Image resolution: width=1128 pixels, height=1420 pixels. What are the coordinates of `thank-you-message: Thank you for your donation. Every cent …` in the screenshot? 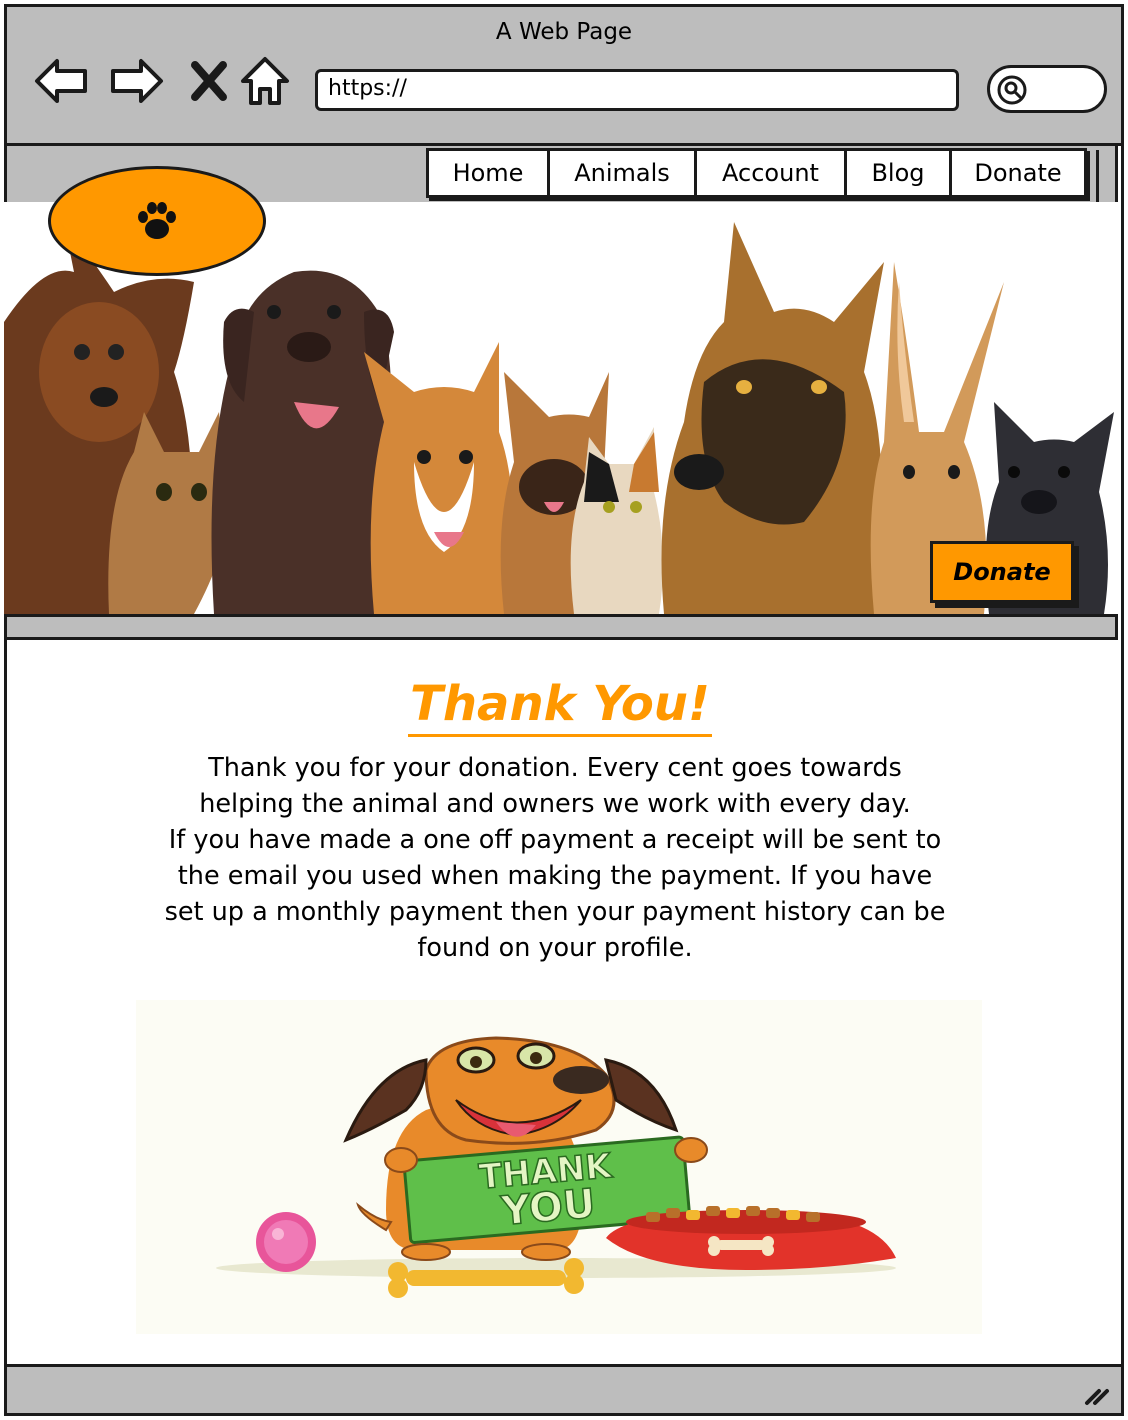 It's located at (555, 858).